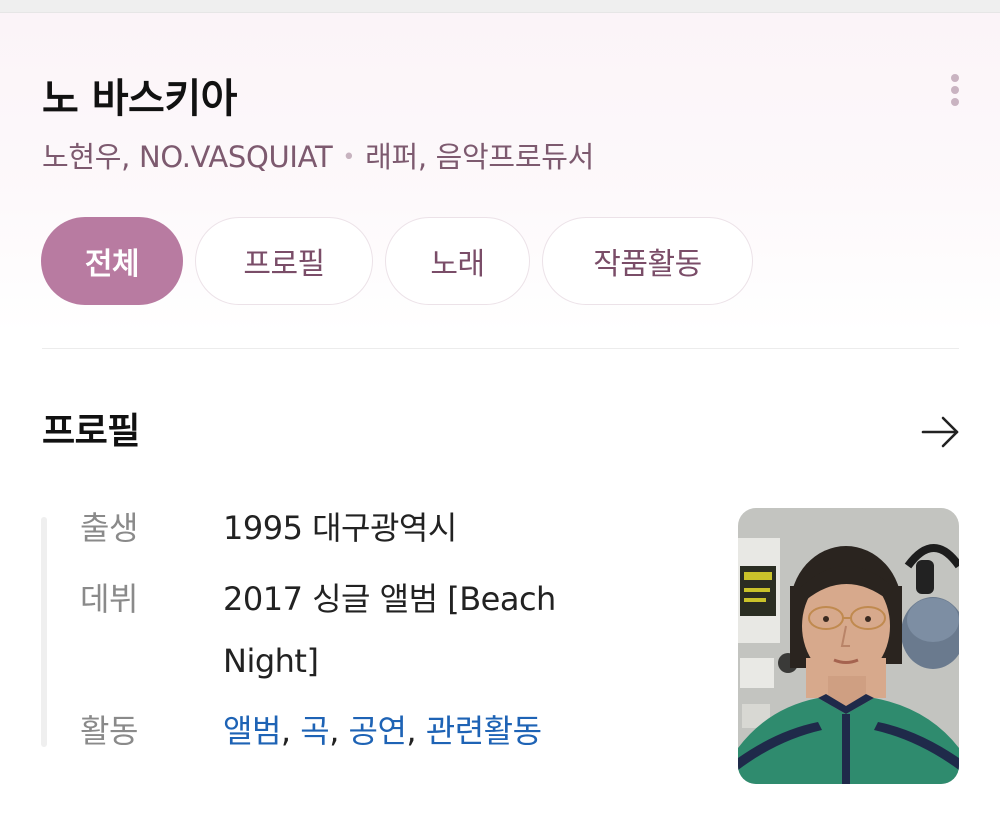  What do you see at coordinates (284, 261) in the screenshot?
I see `tab-profile: 프로필` at bounding box center [284, 261].